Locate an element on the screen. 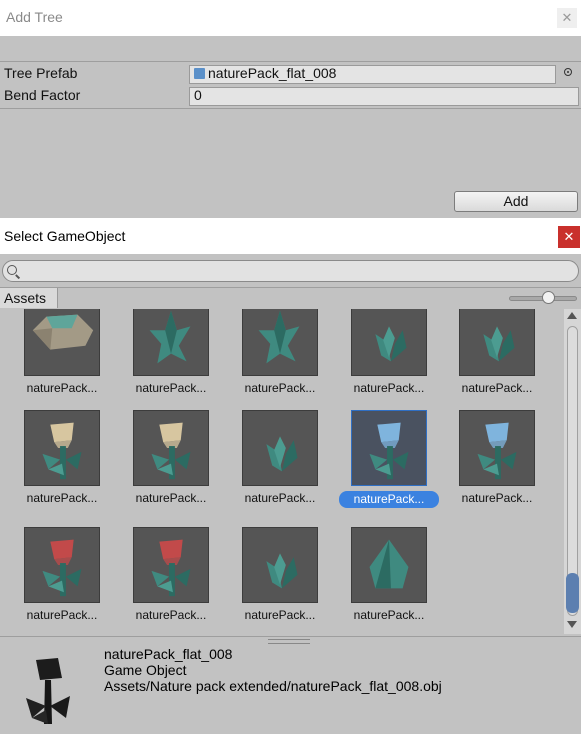 The height and width of the screenshot is (734, 581). bend-factor-field: 0 is located at coordinates (384, 96).